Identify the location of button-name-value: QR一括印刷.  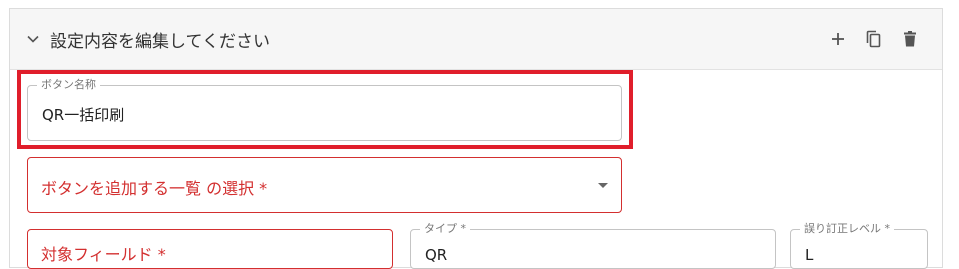
(83, 115).